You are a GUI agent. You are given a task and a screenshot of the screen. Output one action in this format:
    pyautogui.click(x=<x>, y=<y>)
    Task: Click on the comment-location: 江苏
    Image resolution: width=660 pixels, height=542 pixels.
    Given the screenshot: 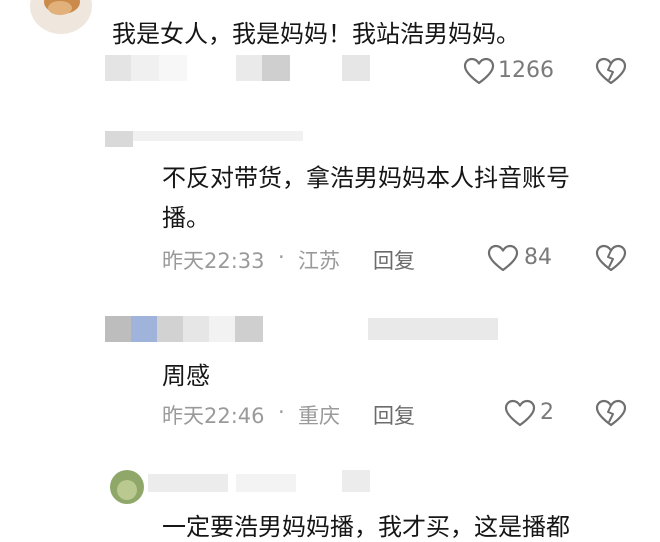 What is the action you would take?
    pyautogui.click(x=319, y=261)
    